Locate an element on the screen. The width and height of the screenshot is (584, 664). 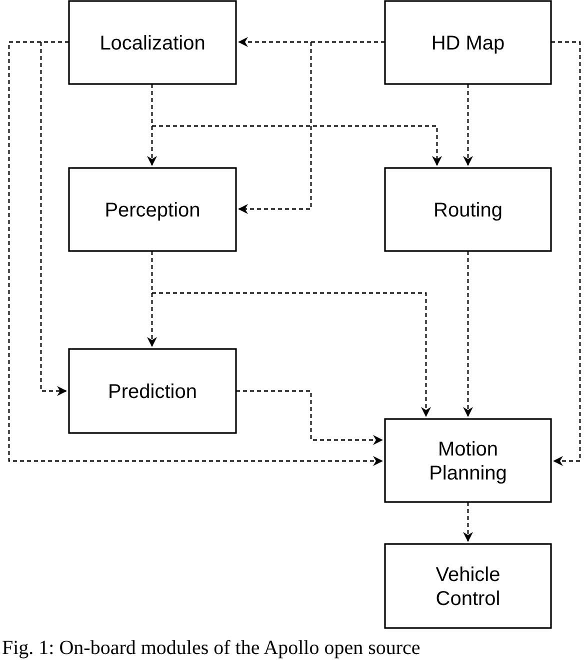
module-label: HD Map is located at coordinates (468, 43).